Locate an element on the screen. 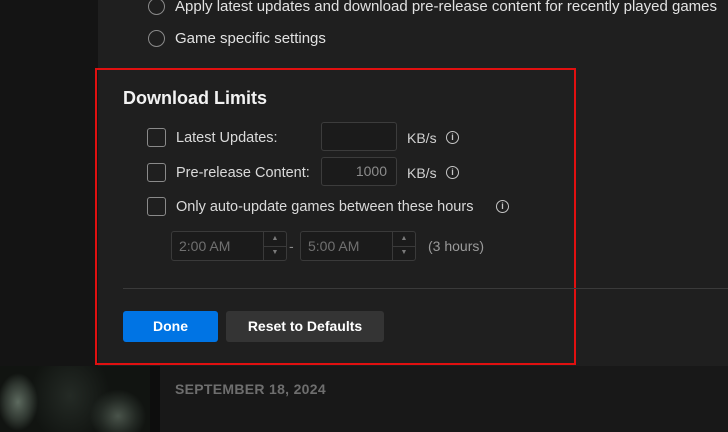 Image resolution: width=728 pixels, height=432 pixels. prerelease-label: Pre-release Content: is located at coordinates (243, 172).